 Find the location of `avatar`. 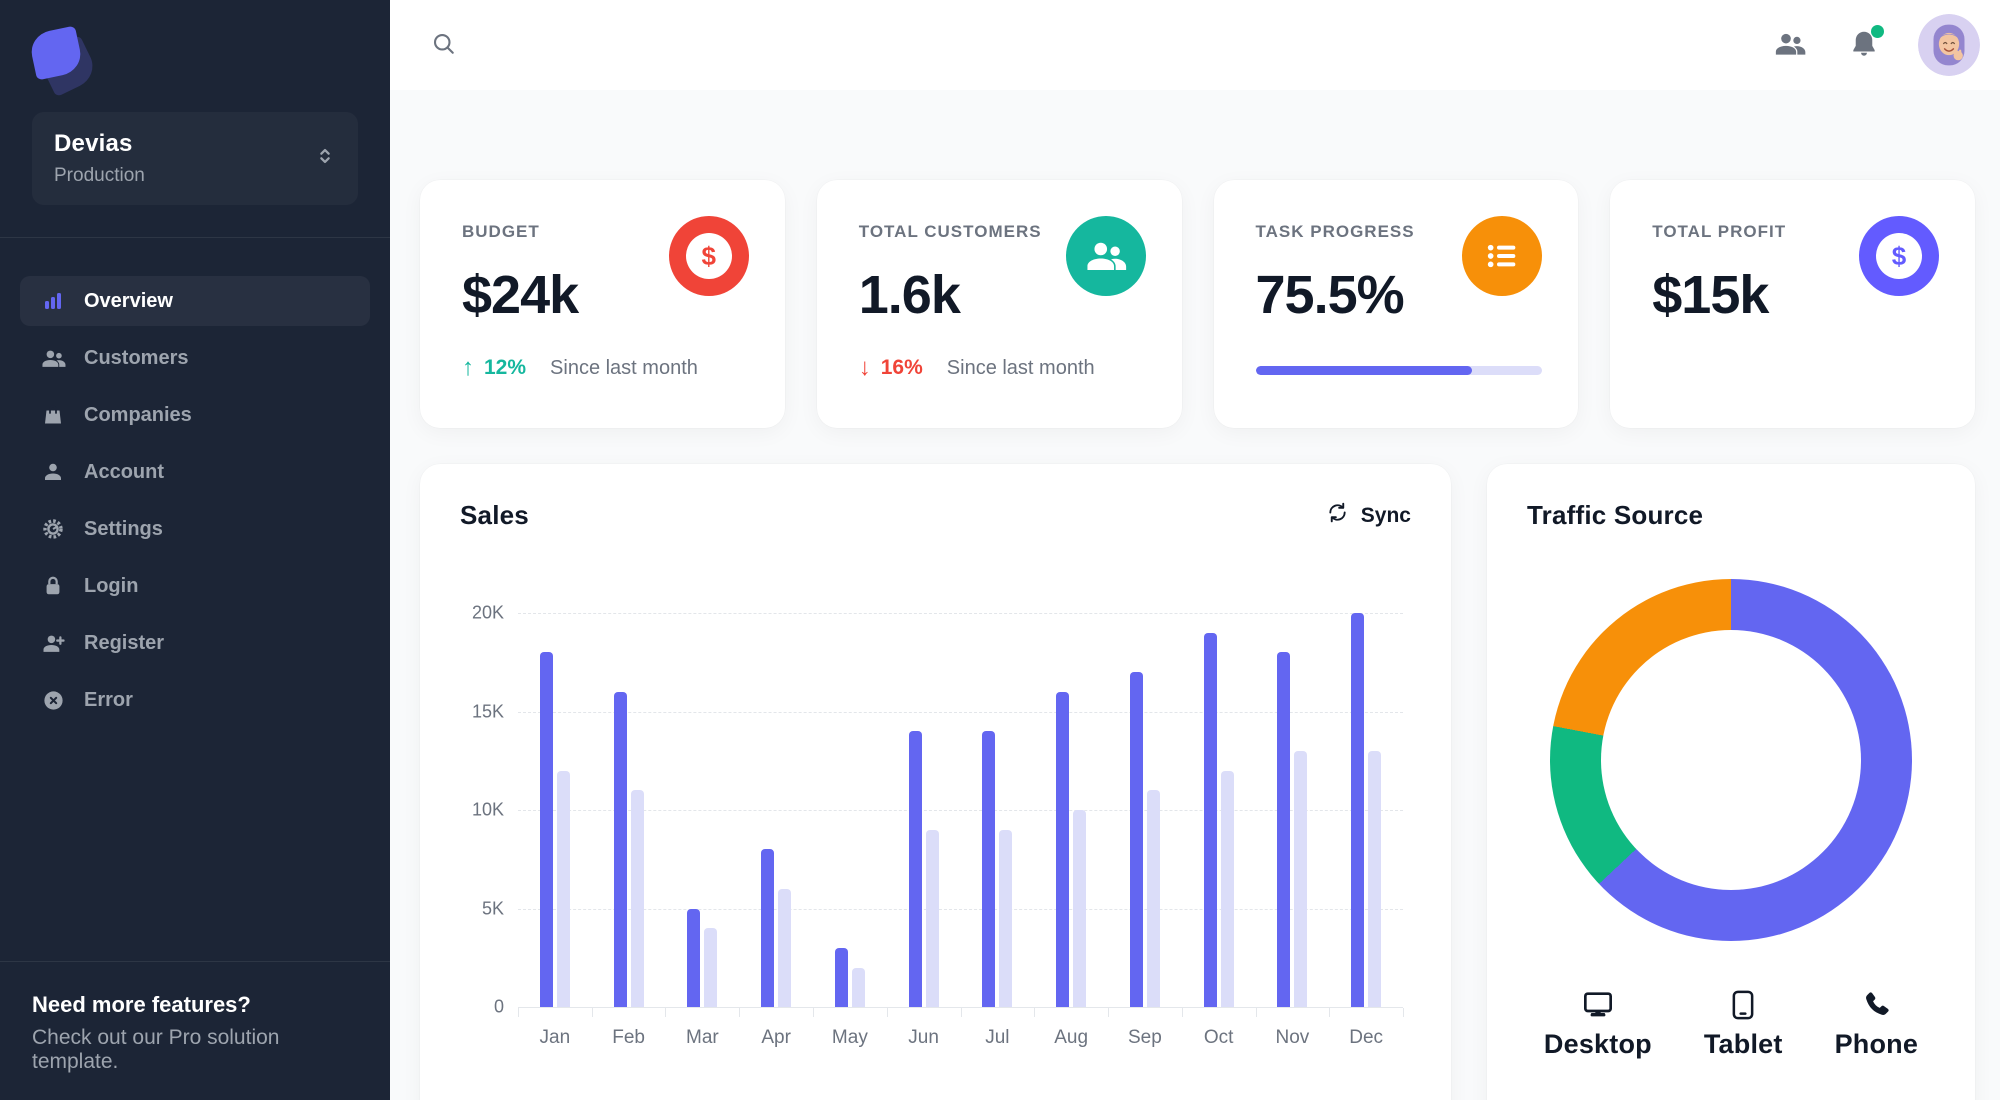

avatar is located at coordinates (1949, 45).